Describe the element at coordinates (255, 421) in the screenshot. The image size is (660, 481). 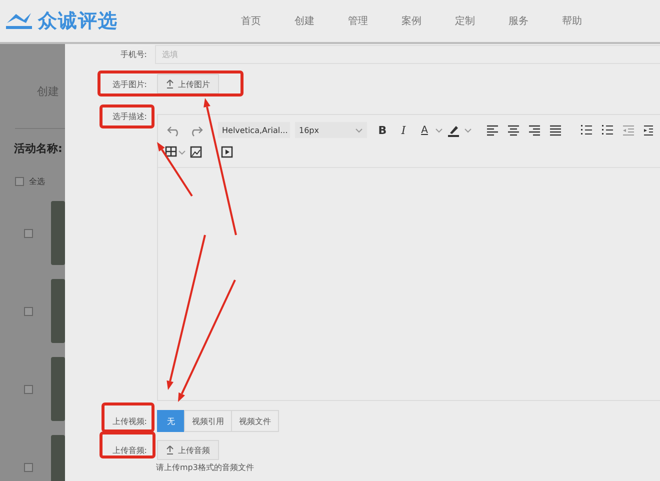
I see `segment-option: 视频文件` at that location.